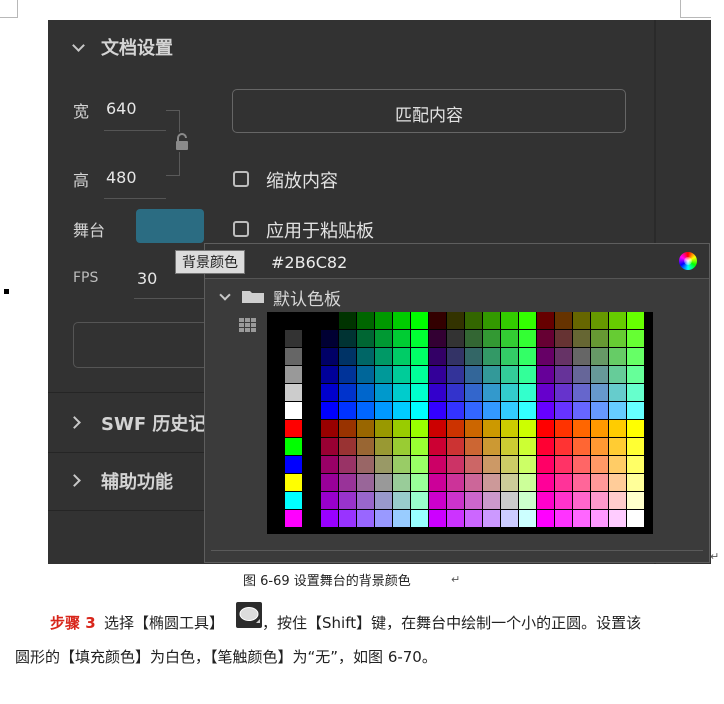  Describe the element at coordinates (170, 226) in the screenshot. I see `stage-color-swatch` at that location.